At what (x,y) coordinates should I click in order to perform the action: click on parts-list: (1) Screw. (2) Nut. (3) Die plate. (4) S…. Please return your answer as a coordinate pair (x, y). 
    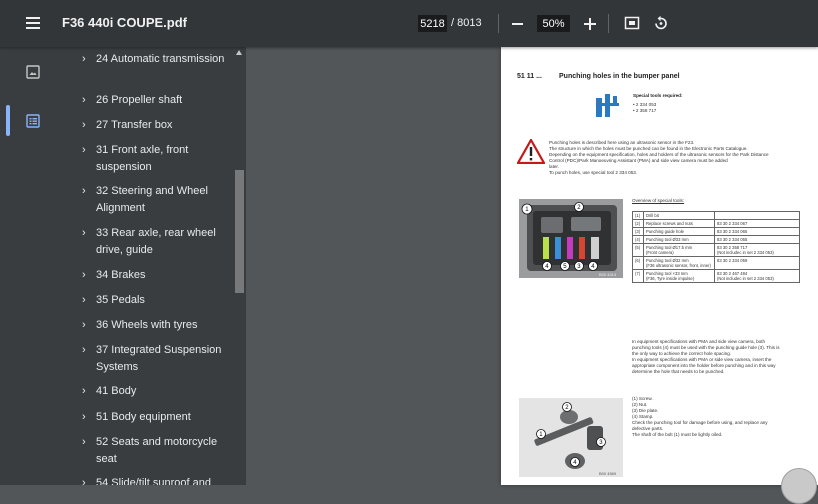
    Looking at the image, I should click on (700, 416).